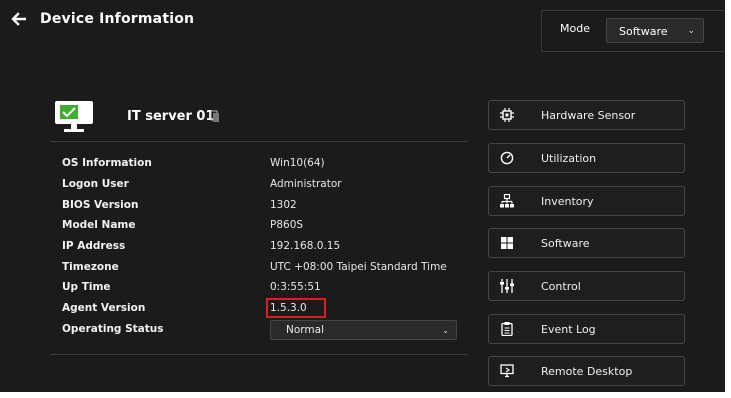 This screenshot has height=398, width=731. I want to click on menu-remote-desktop-button: Remote Desktop, so click(586, 371).